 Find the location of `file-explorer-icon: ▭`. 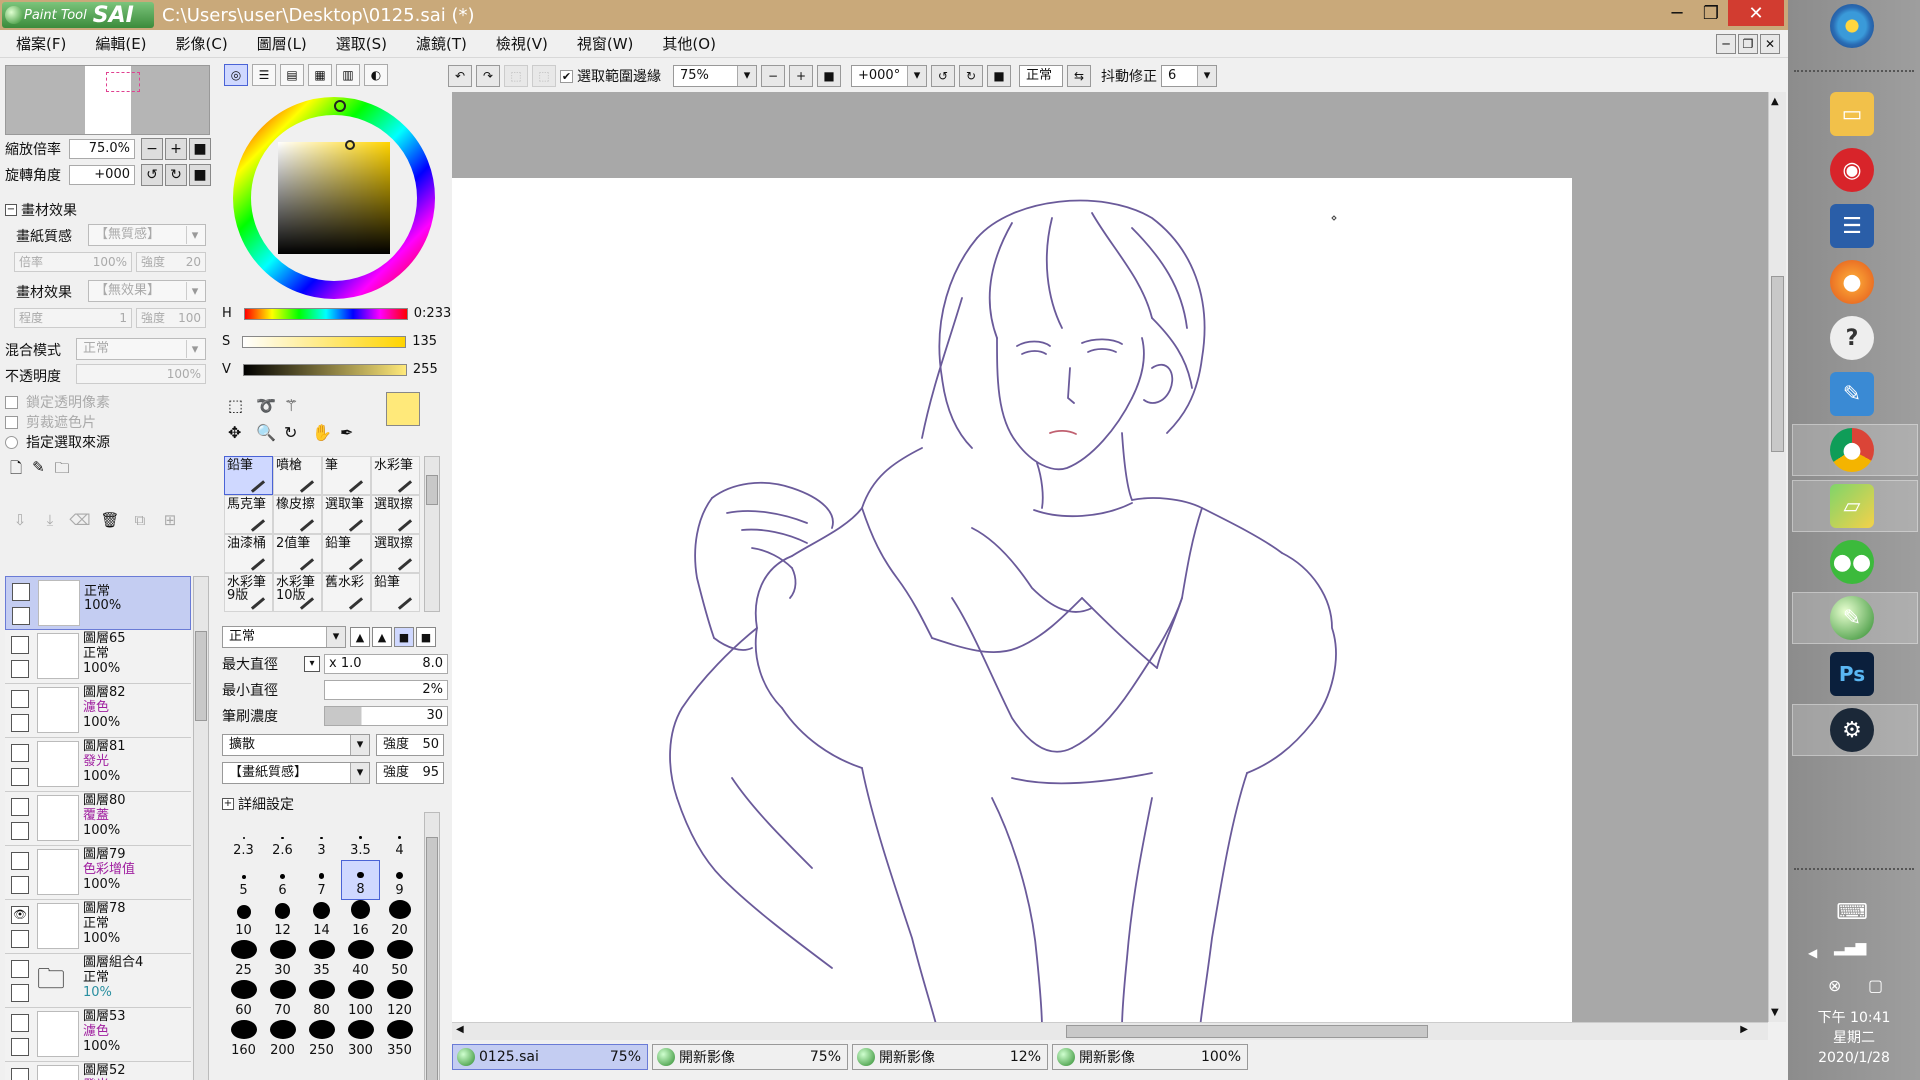

file-explorer-icon: ▭ is located at coordinates (1852, 114).